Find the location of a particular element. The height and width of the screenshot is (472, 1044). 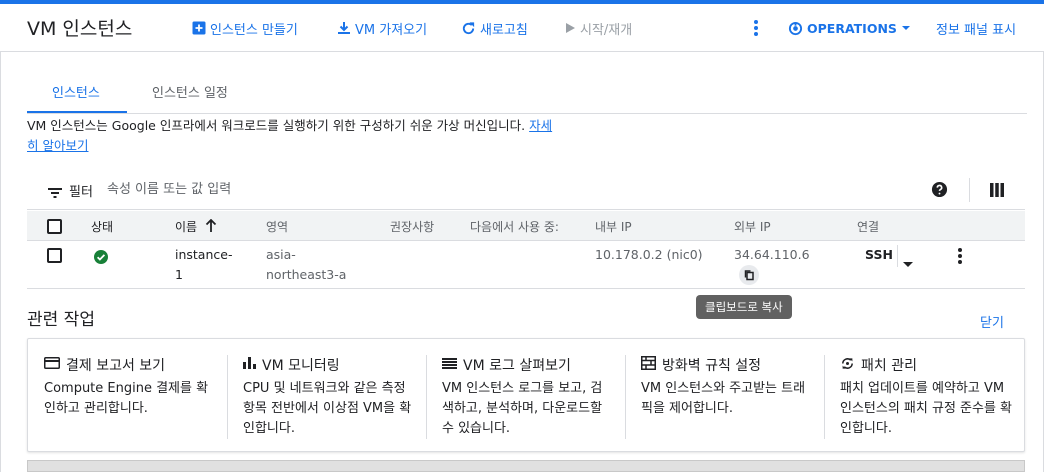

related-card-title-text: VM 모니터링 is located at coordinates (301, 366).